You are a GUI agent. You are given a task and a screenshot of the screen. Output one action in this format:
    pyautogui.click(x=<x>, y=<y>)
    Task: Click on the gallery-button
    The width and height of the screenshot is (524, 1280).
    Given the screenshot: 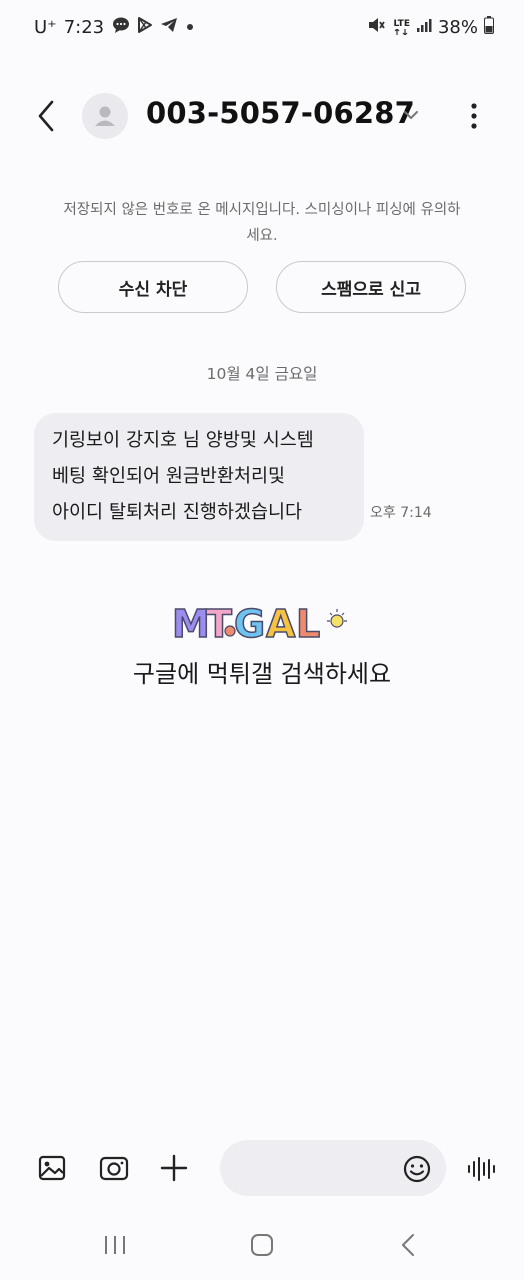 What is the action you would take?
    pyautogui.click(x=52, y=1168)
    